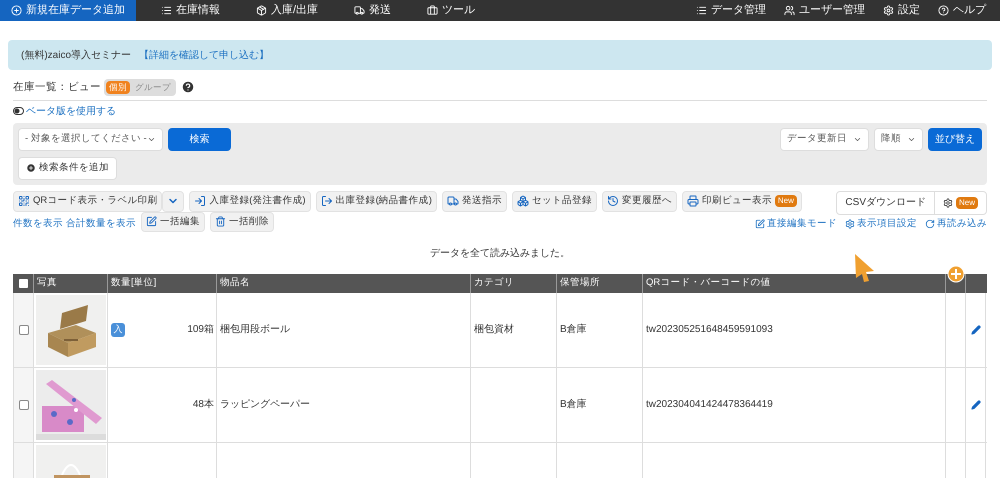 This screenshot has width=1000, height=478. I want to click on item-name-cell-text: 梱包用段ボール, so click(255, 330).